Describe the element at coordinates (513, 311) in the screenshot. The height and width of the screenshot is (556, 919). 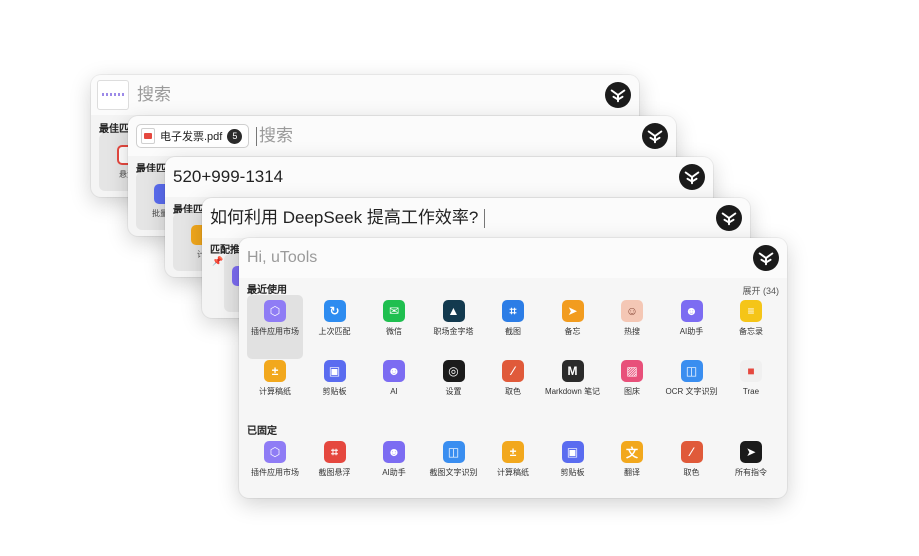
I see `screenshot-icon: ⌗` at that location.